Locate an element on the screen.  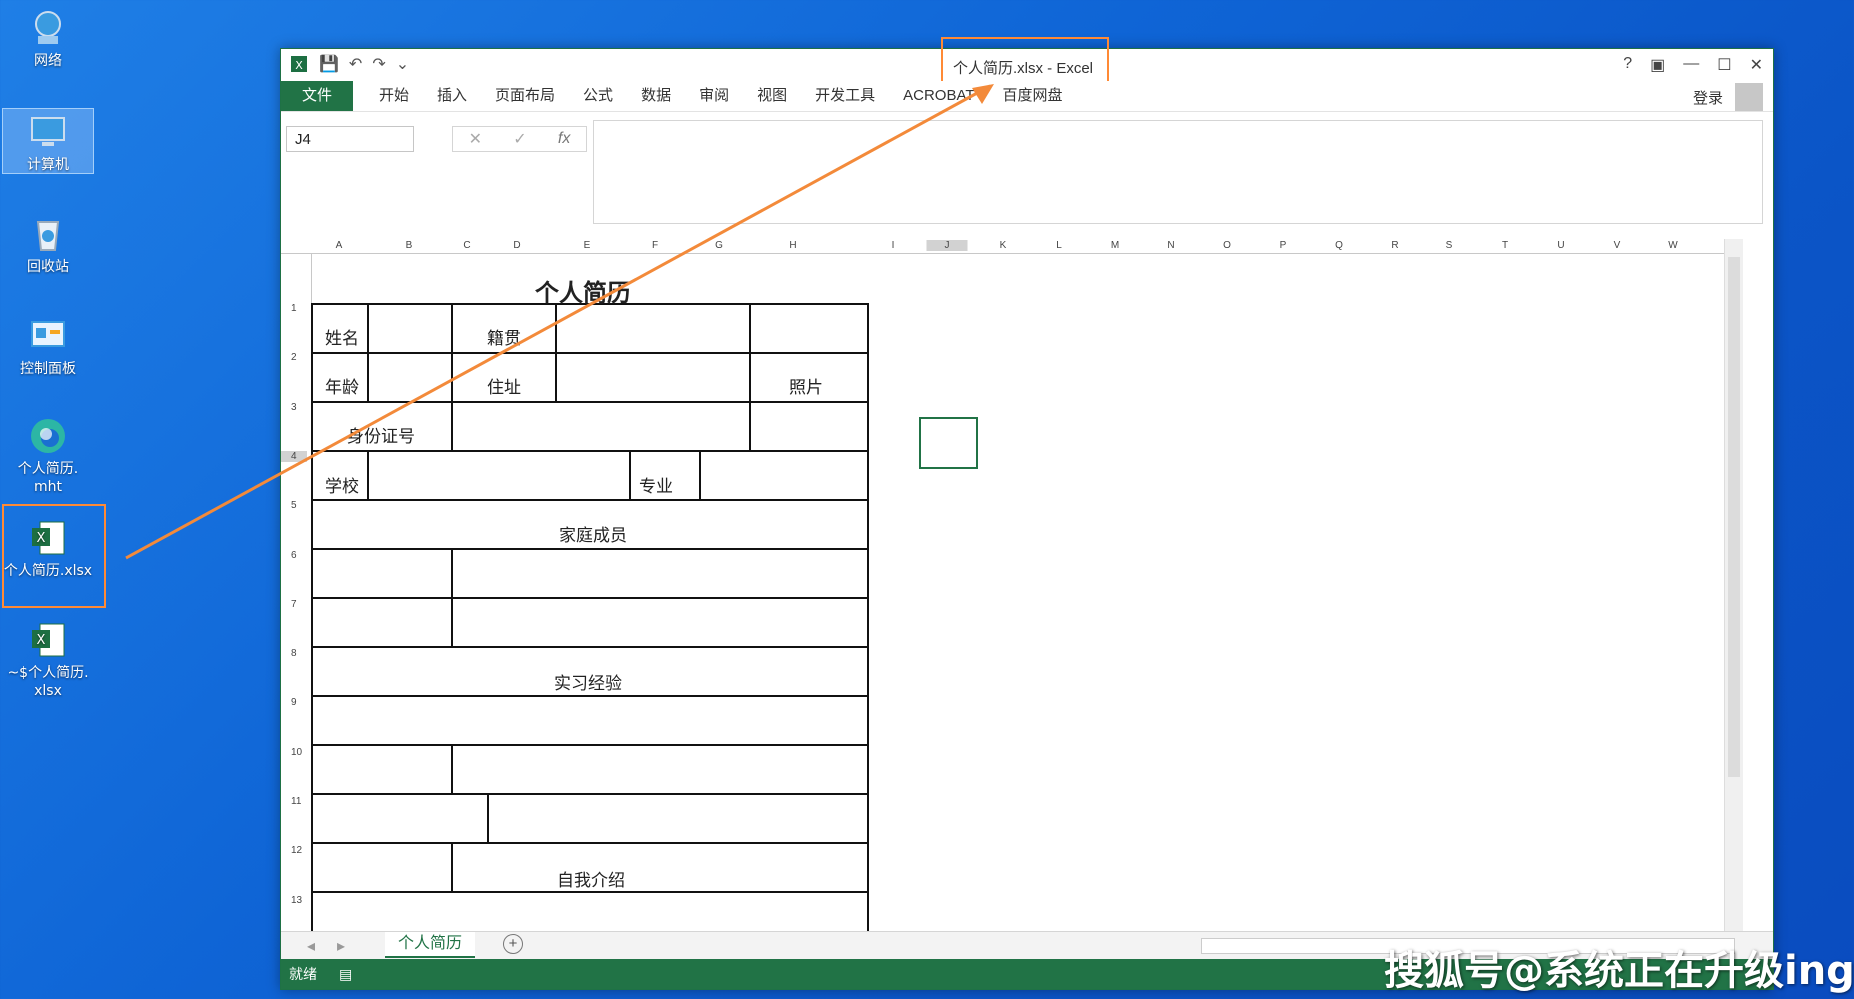
title-bar: X 💾 ↶ ↷ ⌄ 个人简历.xlsx - Excel ? ▣ — ☐ ✕ is located at coordinates (1027, 61).